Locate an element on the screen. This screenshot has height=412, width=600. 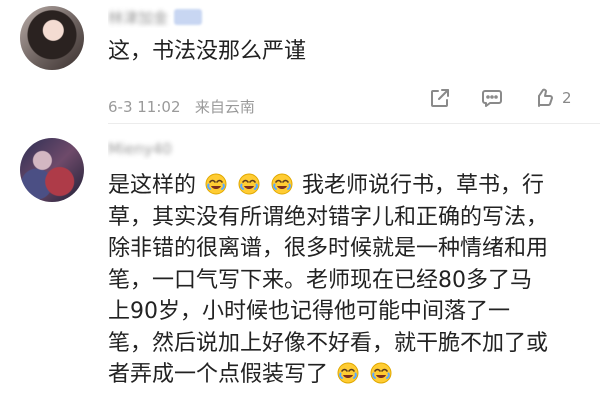
comment-line: 笔，然后说加上好像不好看，就干脆不加了或 is located at coordinates (328, 343).